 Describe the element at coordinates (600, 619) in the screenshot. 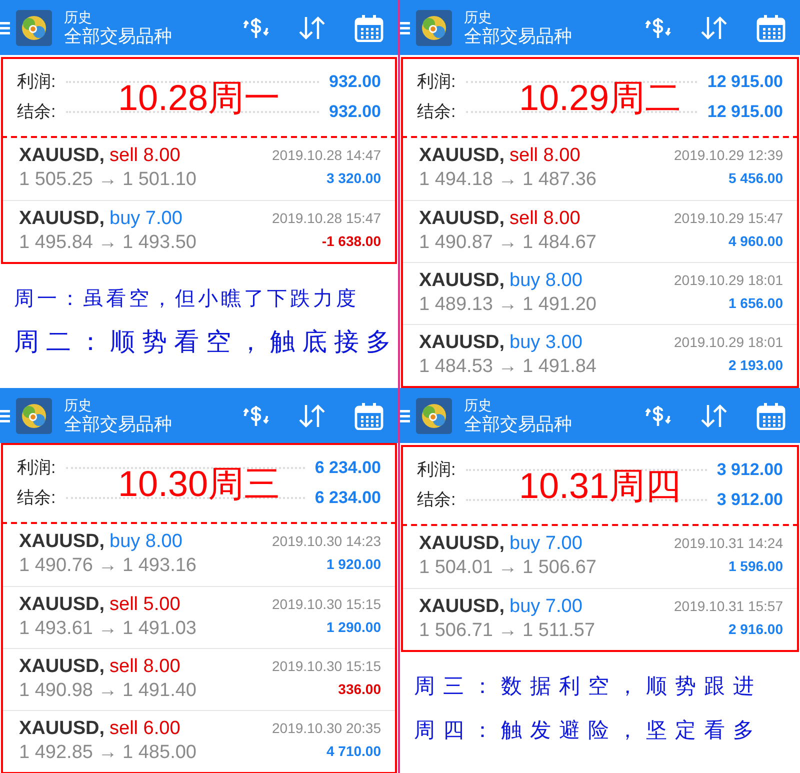

I see `trade-row: XAUUSD, buy 7.00 1 506.71 → 1 511.57 2019.10.31 15:57 2 916.00` at that location.